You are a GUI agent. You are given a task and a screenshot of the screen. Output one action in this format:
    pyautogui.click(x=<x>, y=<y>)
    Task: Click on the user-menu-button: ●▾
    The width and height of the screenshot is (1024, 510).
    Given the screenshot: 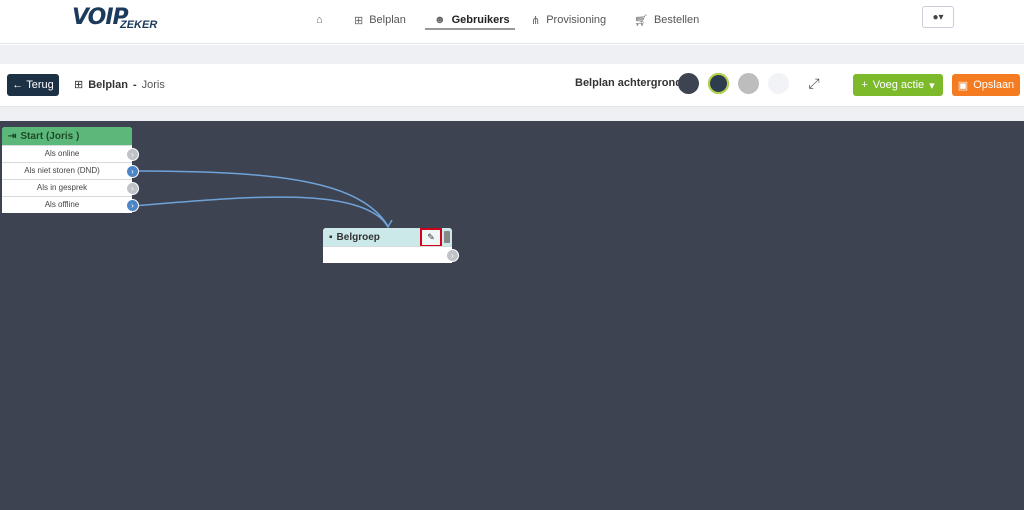 What is the action you would take?
    pyautogui.click(x=938, y=17)
    